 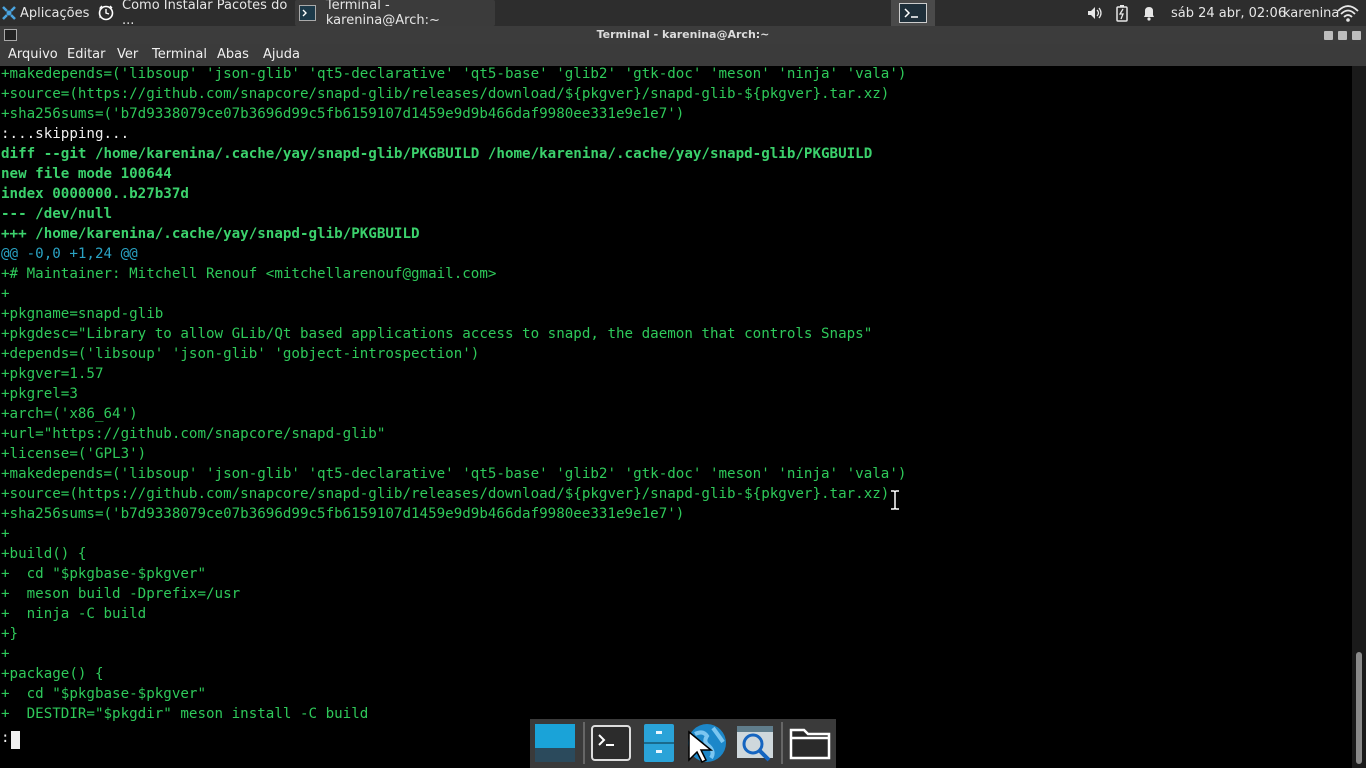 I want to click on clock: sáb 24 abr, 02:06, so click(x=1228, y=13).